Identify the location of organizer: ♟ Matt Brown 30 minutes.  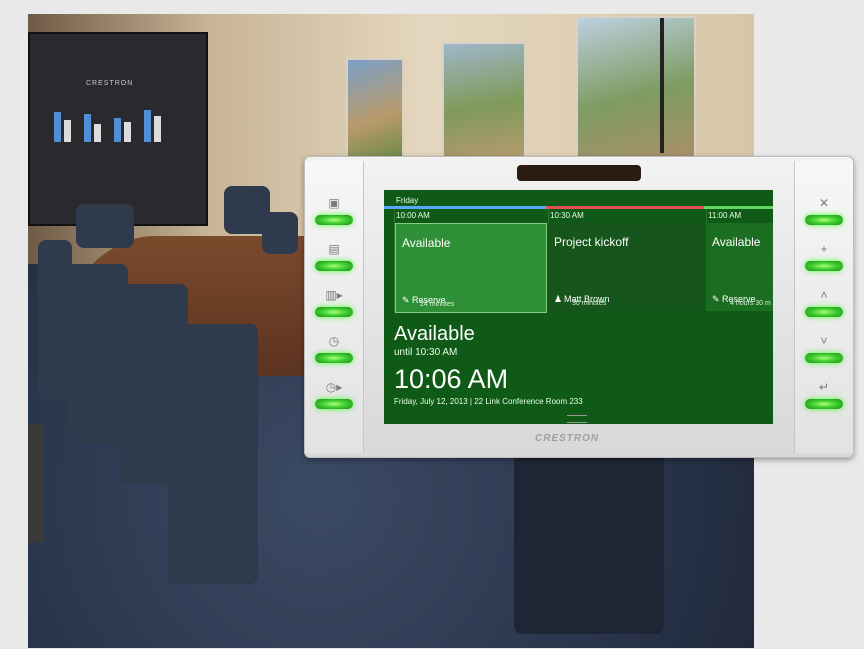
(582, 300).